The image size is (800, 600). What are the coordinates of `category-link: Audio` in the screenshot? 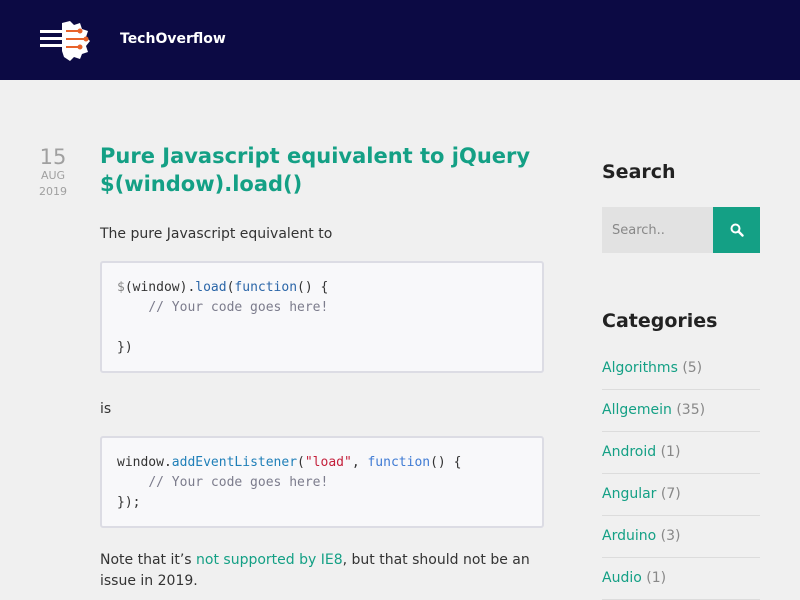 It's located at (622, 578).